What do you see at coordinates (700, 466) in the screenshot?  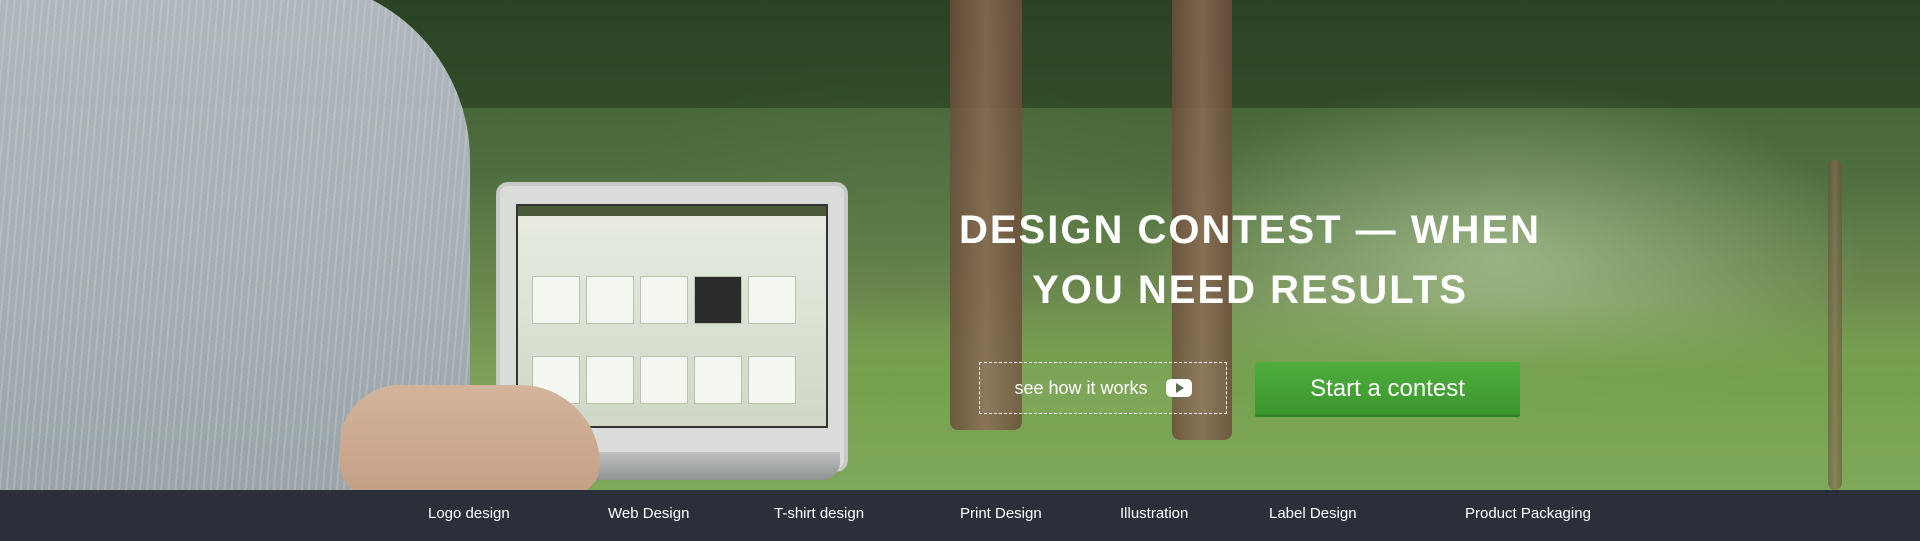 I see `laptop-keyboard` at bounding box center [700, 466].